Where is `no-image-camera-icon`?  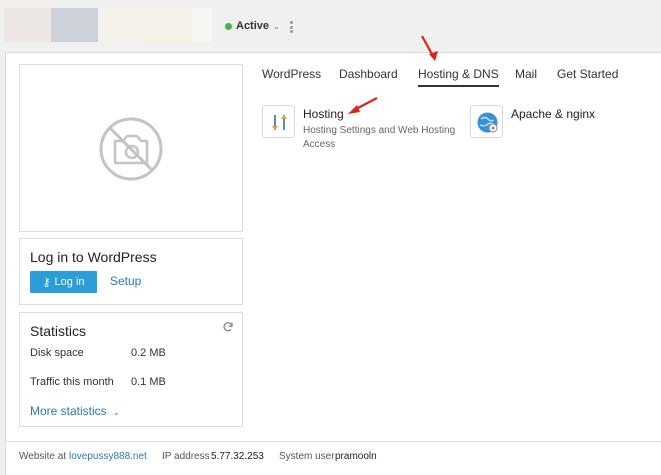
no-image-camera-icon is located at coordinates (131, 149).